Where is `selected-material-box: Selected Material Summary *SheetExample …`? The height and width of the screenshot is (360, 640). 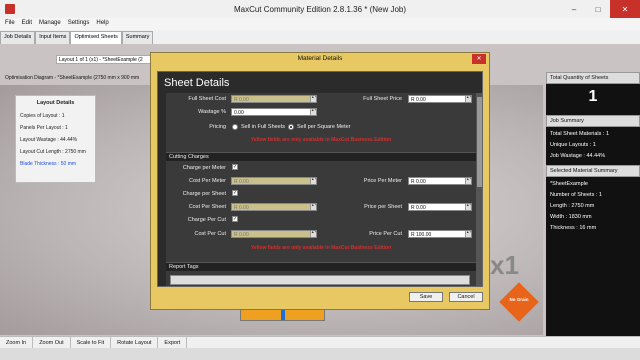 selected-material-box: Selected Material Summary *SheetExample … is located at coordinates (593, 202).